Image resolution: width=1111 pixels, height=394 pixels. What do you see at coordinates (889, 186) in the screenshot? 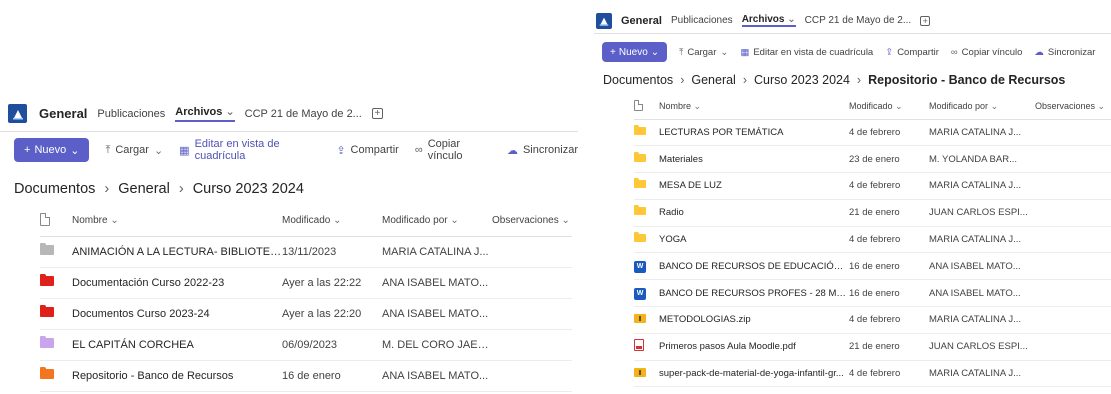
I see `modified-date: 4 de febrero` at bounding box center [889, 186].